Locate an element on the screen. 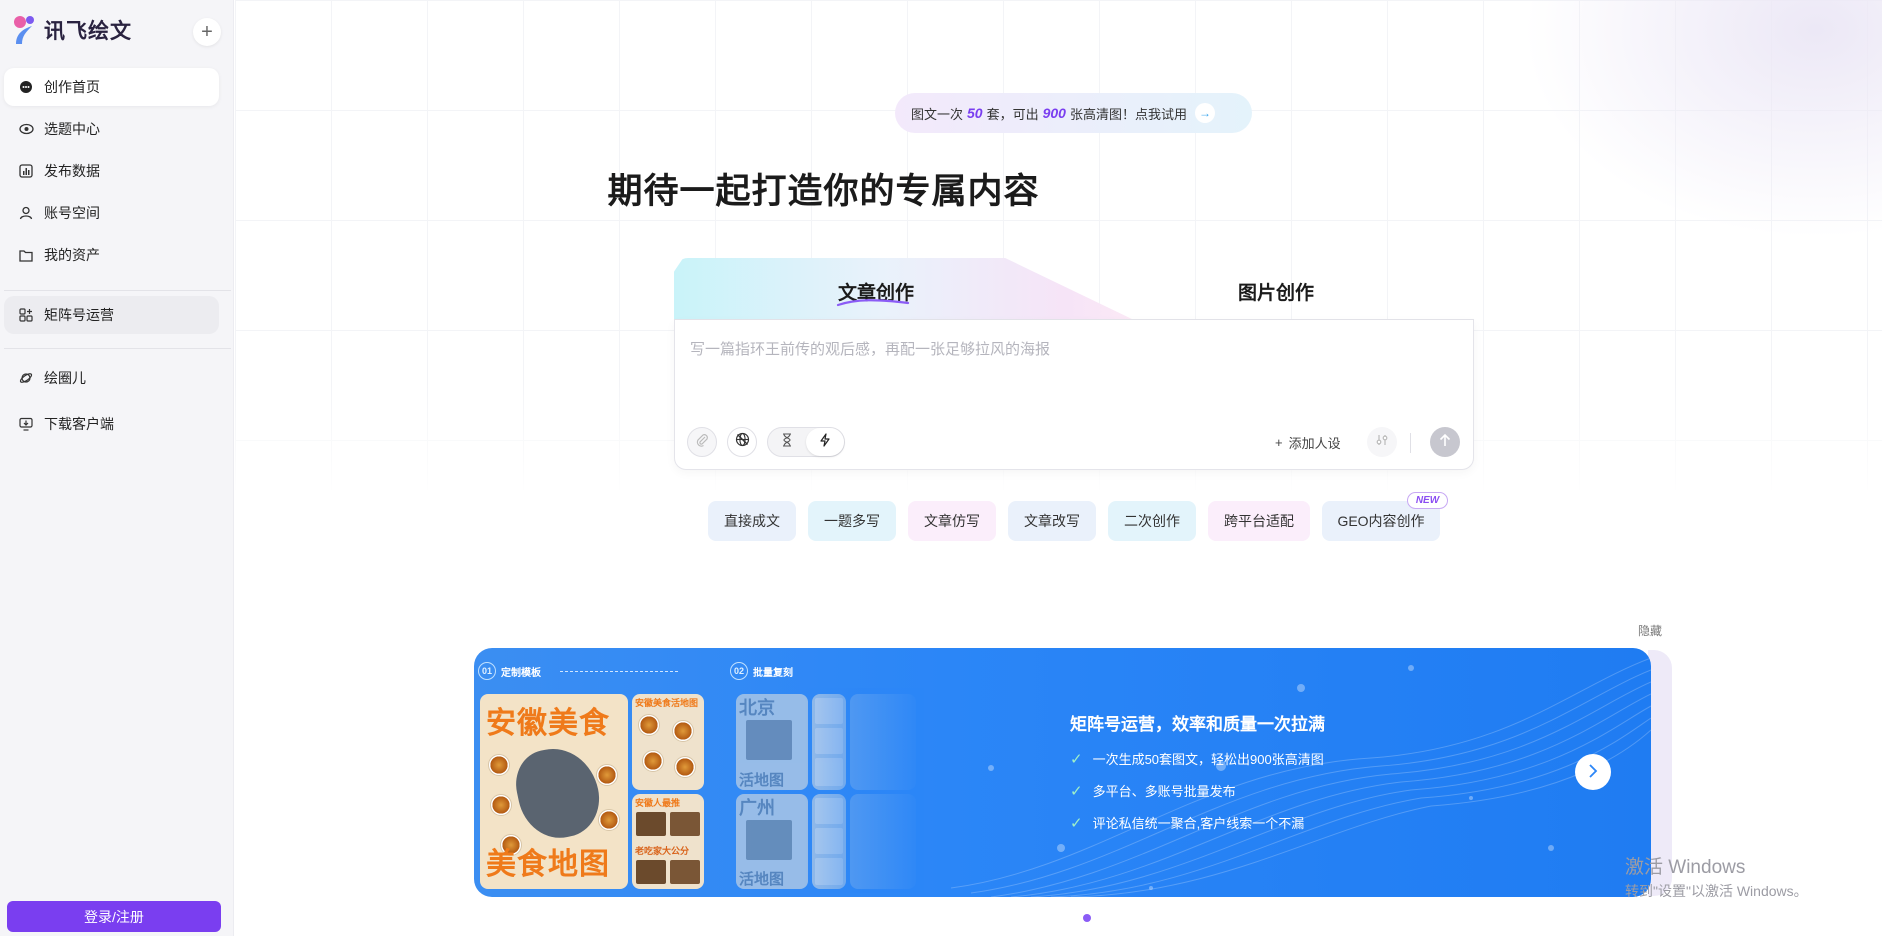  poster-title: 安徽美食 is located at coordinates (548, 723).